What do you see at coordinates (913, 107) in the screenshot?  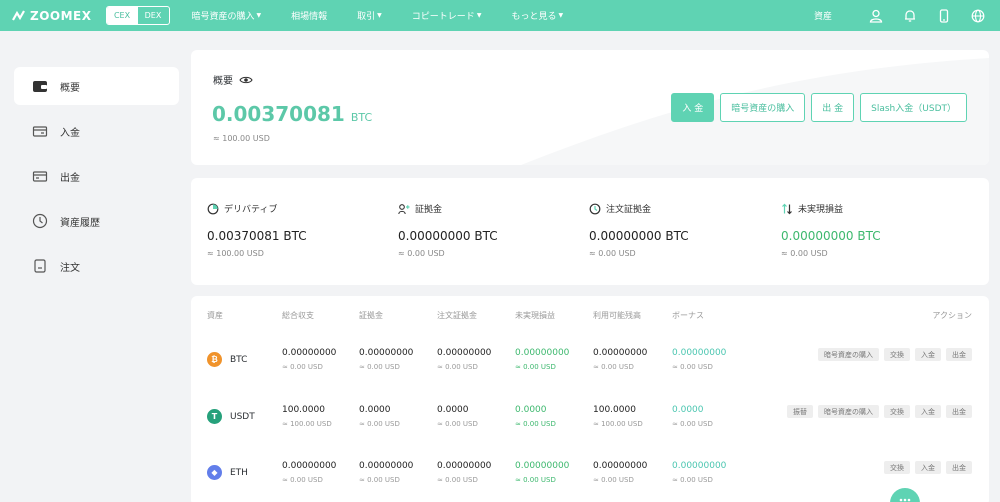 I see `slash-deposit-button: Slash入金（USDT）` at bounding box center [913, 107].